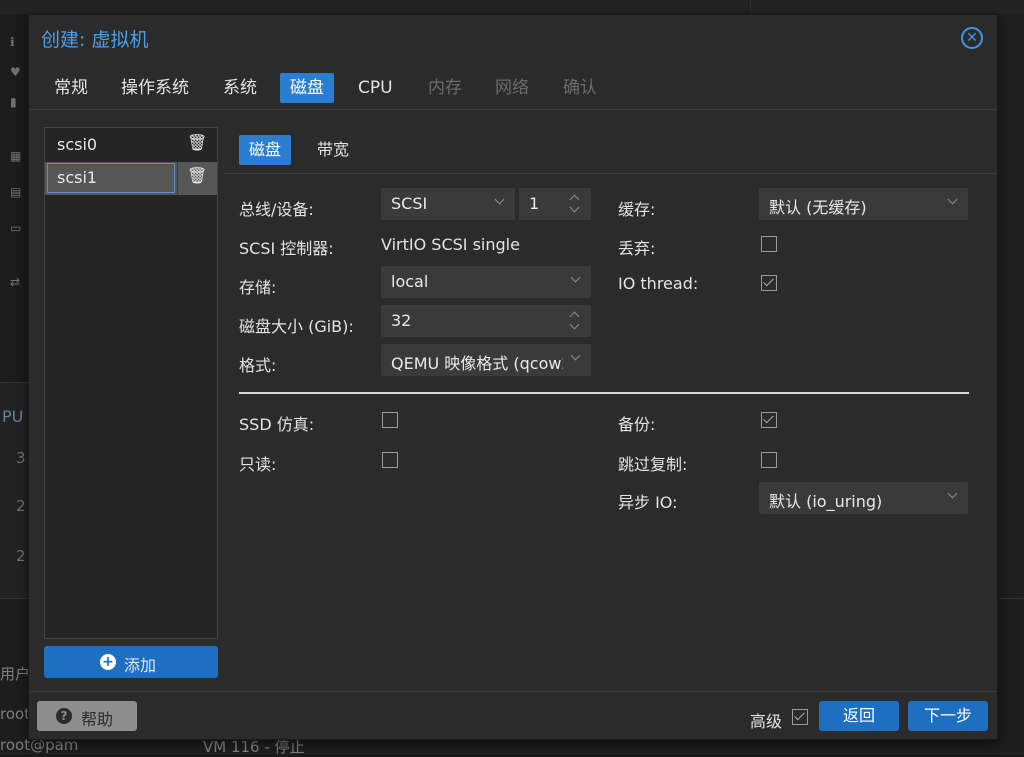 This screenshot has width=1024, height=757. I want to click on wizard-tabs: 常规 操作系统 系统 磁盘 CPU 内存 网络 确认, so click(513, 91).